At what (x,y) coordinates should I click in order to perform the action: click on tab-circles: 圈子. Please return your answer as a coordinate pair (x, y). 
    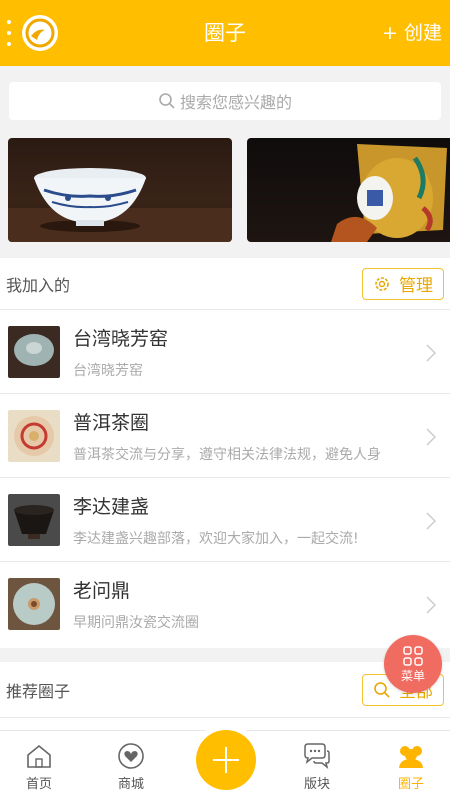
    Looking at the image, I should click on (411, 765).